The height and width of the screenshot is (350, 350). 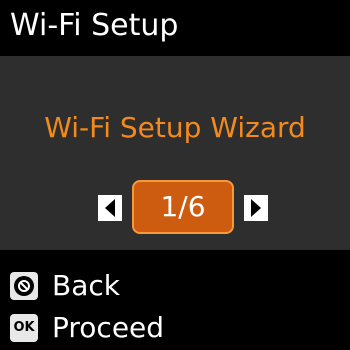 I want to click on menu-item-title: Wi-Fi Setup Wizard, so click(x=175, y=128).